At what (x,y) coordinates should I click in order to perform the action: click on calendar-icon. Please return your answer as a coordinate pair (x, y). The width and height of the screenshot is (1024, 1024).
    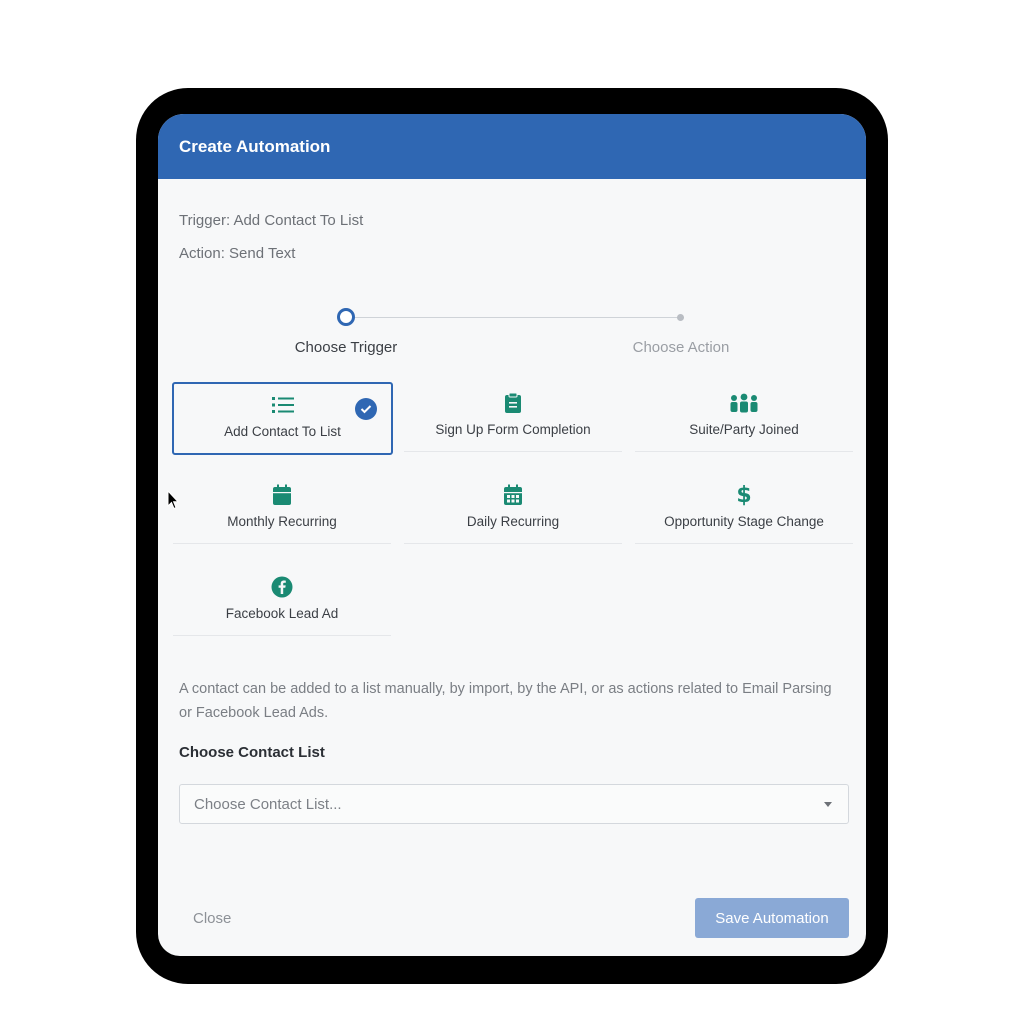
    Looking at the image, I should click on (282, 495).